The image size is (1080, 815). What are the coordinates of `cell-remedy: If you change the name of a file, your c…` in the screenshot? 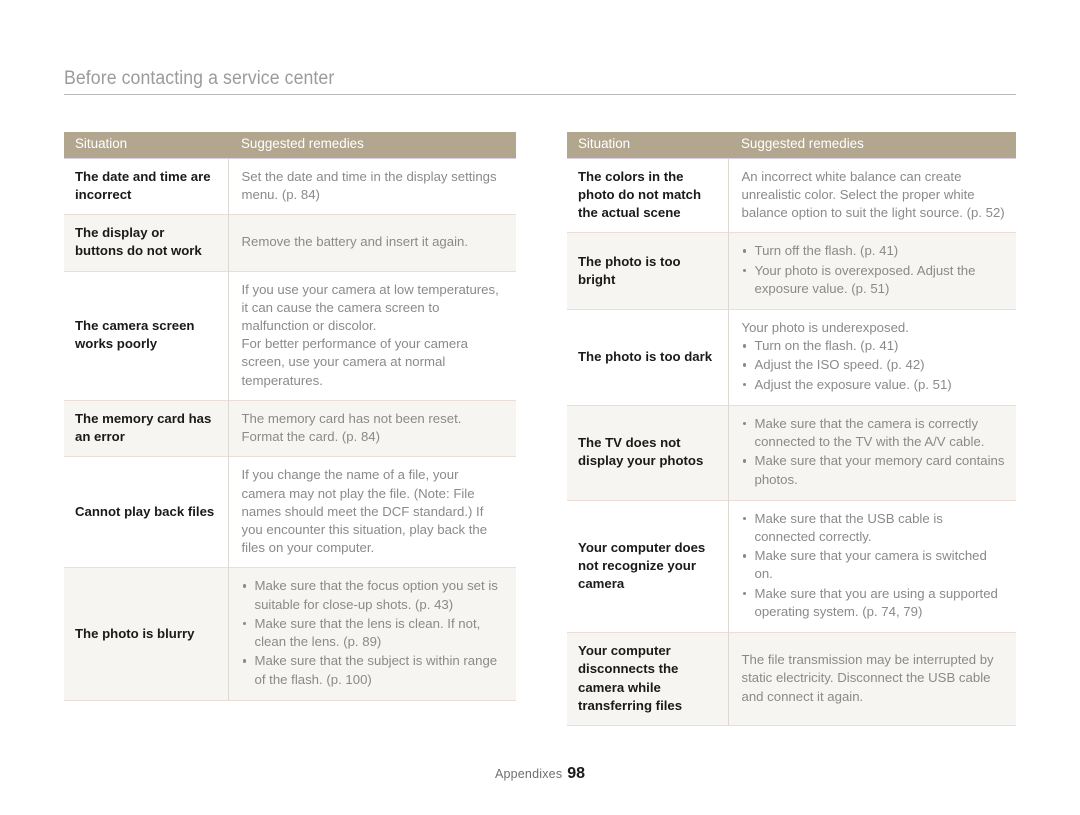 It's located at (371, 512).